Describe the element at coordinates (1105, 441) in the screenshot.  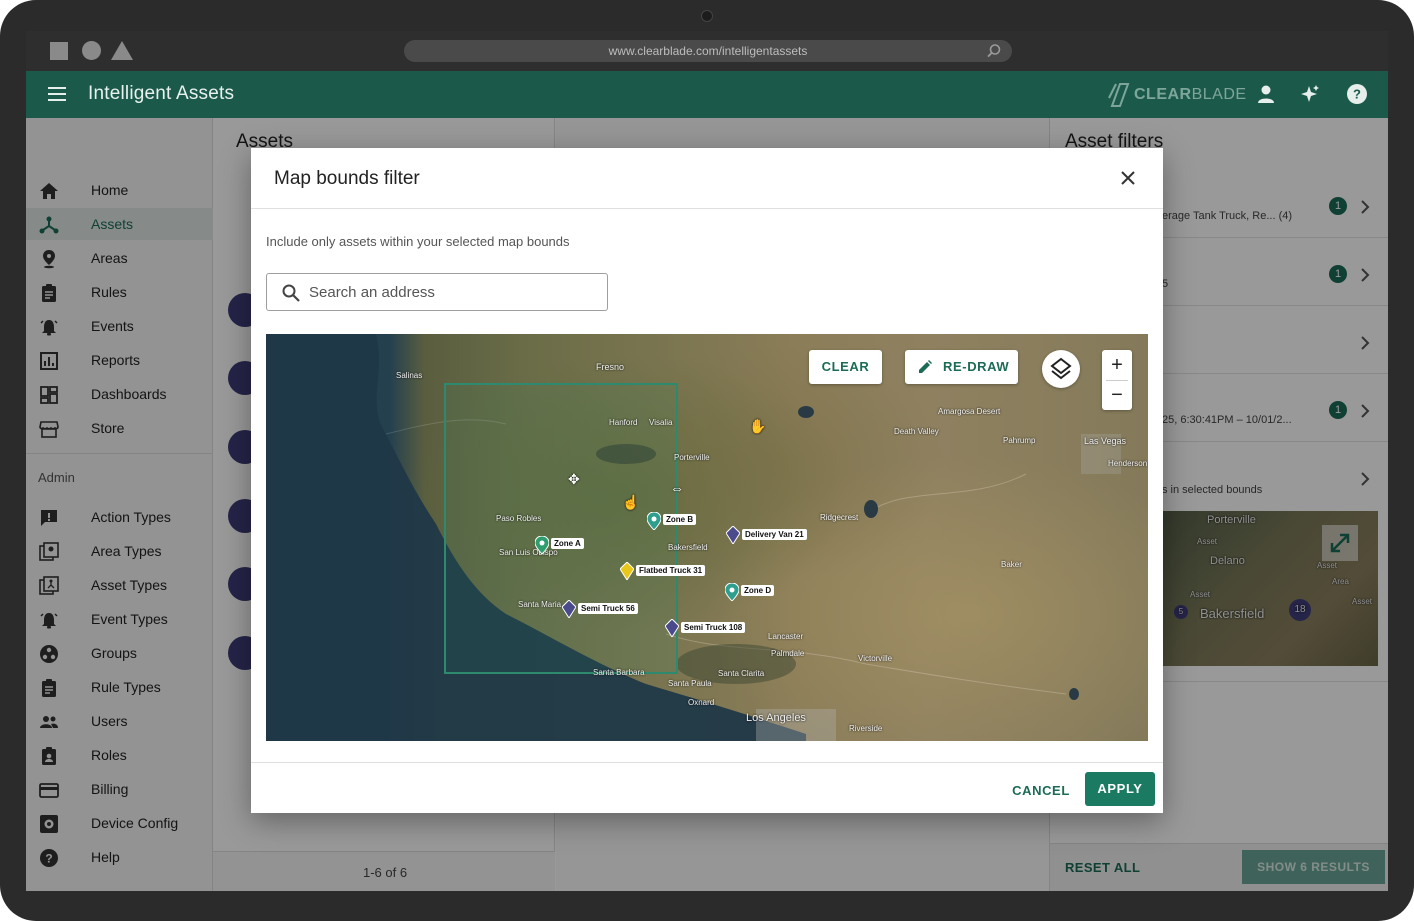
I see `map-place-label: Las Vegas` at that location.